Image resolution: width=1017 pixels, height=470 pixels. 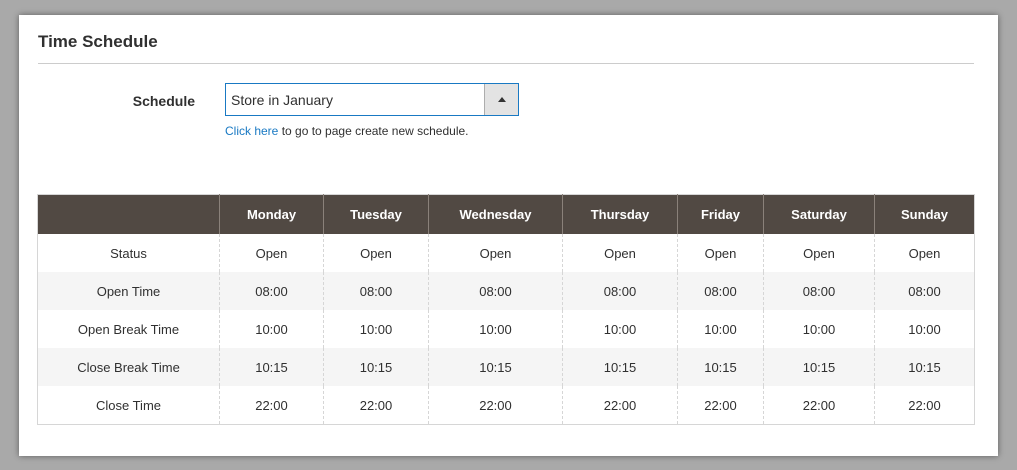 I want to click on schedule-select-value: Store in January, so click(x=282, y=99).